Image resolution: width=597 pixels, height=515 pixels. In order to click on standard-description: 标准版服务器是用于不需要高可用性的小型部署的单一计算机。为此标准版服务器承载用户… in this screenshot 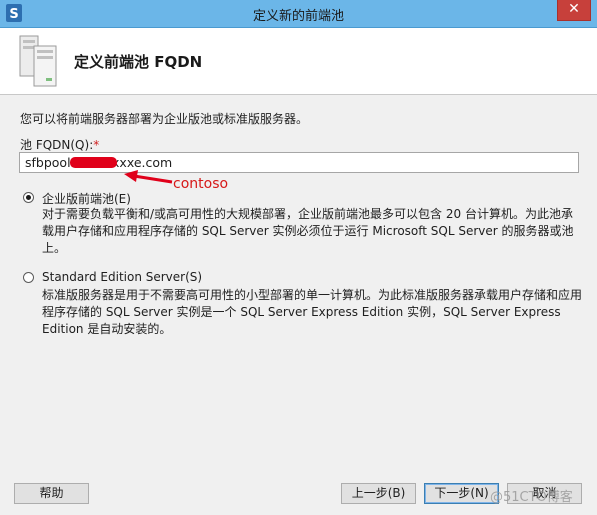, I will do `click(312, 312)`.